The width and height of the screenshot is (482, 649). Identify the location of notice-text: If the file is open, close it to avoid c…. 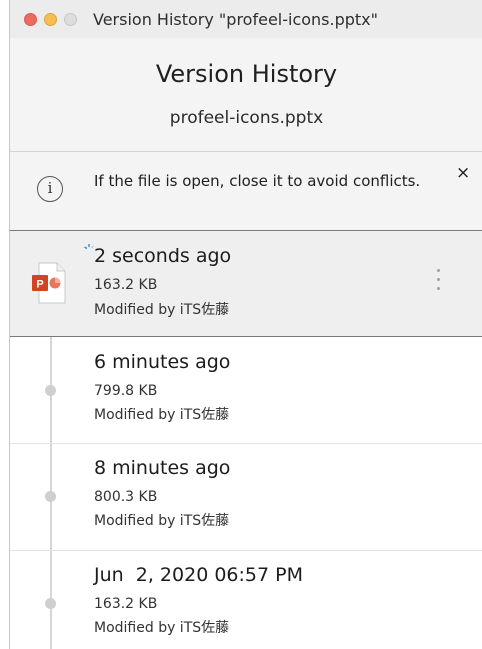
(257, 181).